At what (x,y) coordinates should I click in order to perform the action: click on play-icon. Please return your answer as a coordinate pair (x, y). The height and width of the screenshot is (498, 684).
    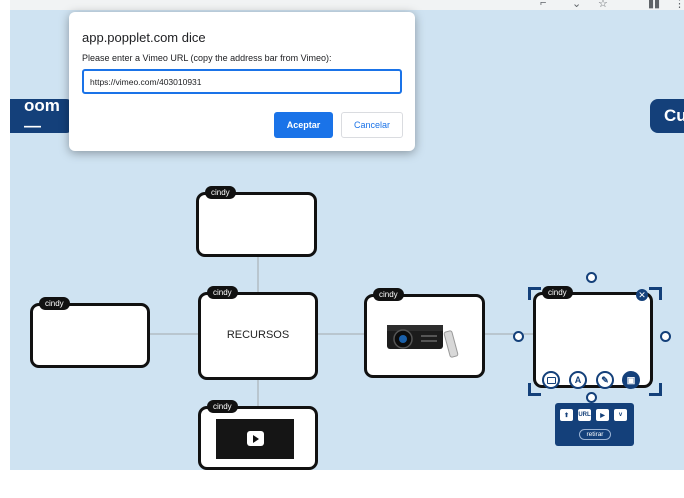
    Looking at the image, I should click on (255, 438).